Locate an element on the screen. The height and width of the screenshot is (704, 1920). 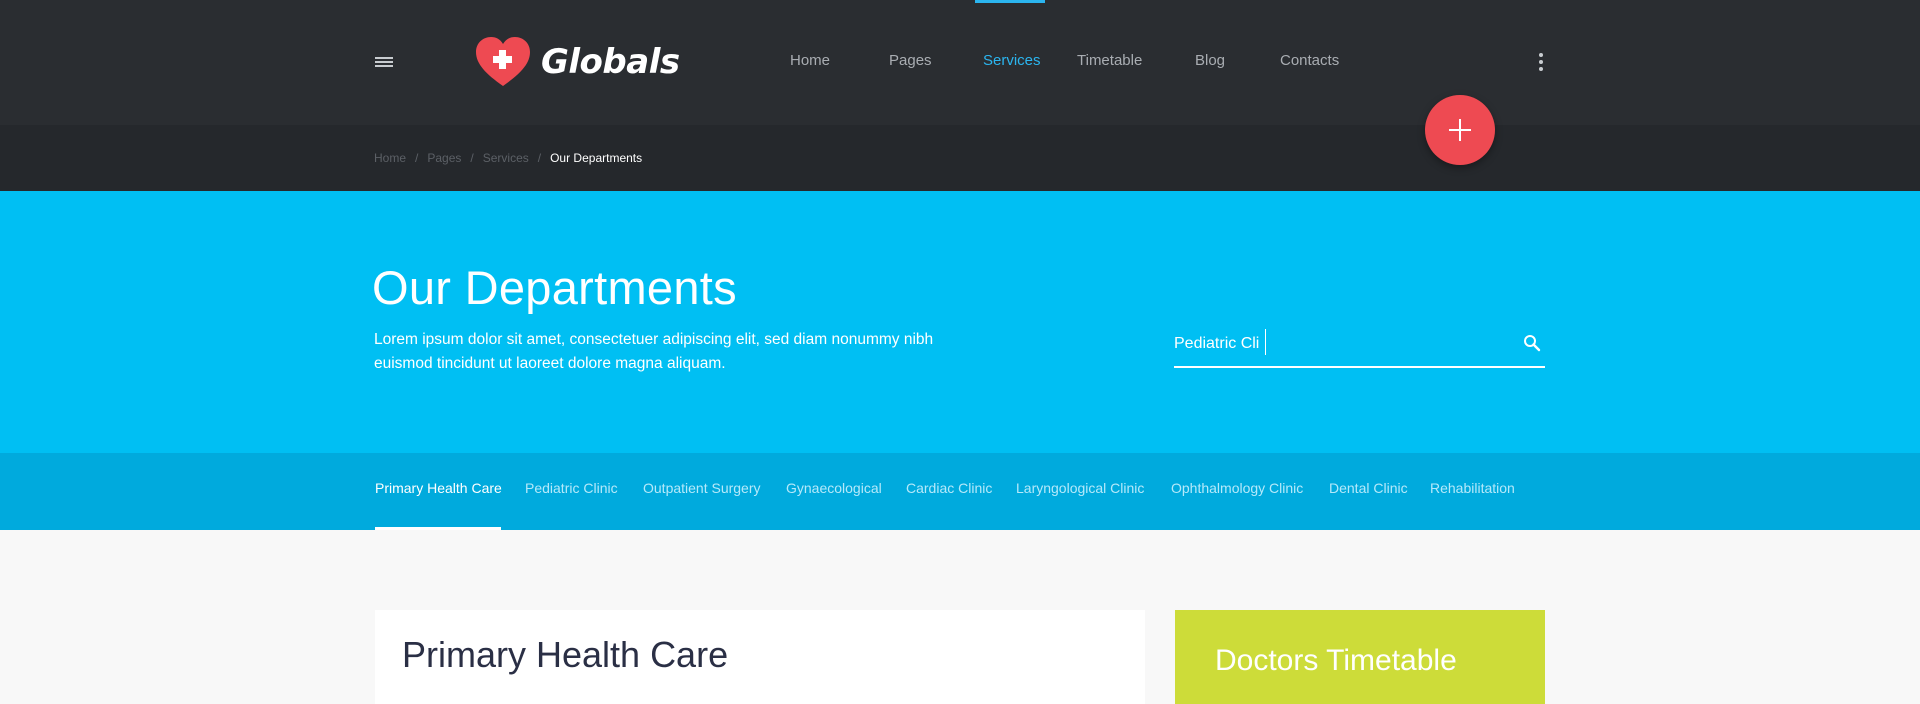
tab-cardiac-clinic: Cardiac Clinic is located at coordinates (949, 488).